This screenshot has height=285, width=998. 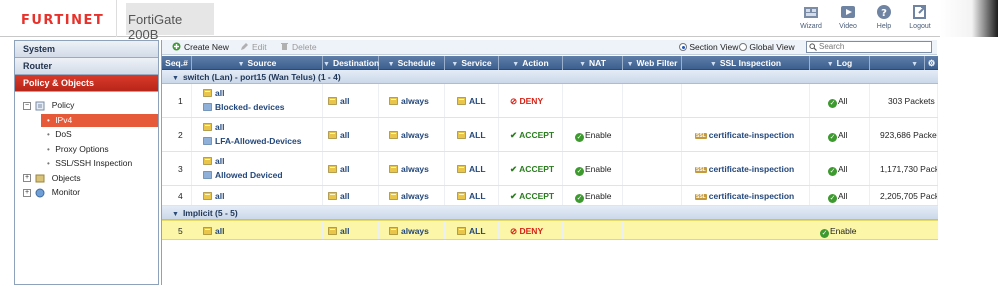 What do you see at coordinates (969, 18) in the screenshot?
I see `header-edge` at bounding box center [969, 18].